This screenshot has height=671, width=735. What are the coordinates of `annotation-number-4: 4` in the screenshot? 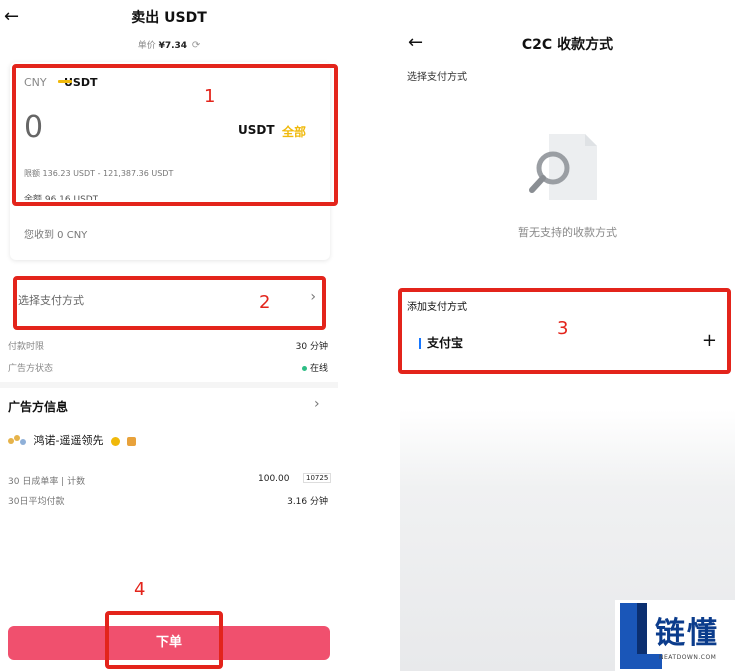 It's located at (140, 589).